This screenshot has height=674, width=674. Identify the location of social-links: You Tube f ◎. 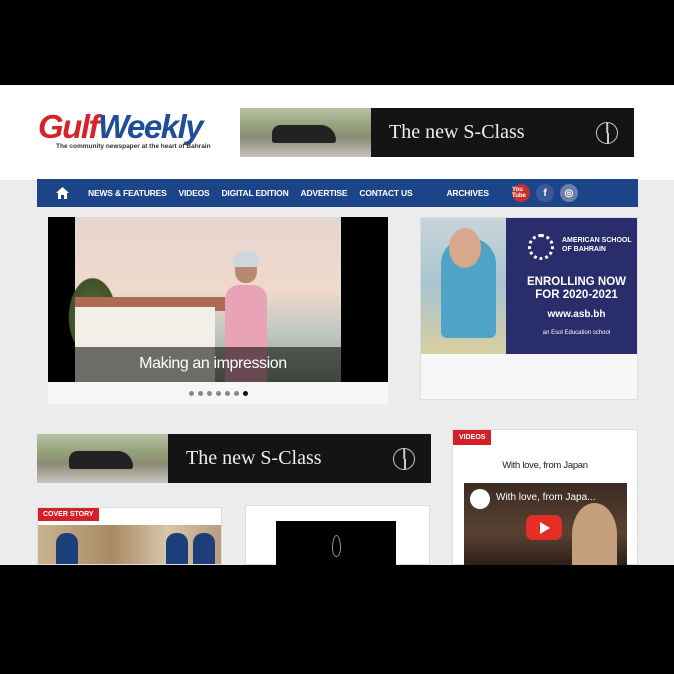
(545, 193).